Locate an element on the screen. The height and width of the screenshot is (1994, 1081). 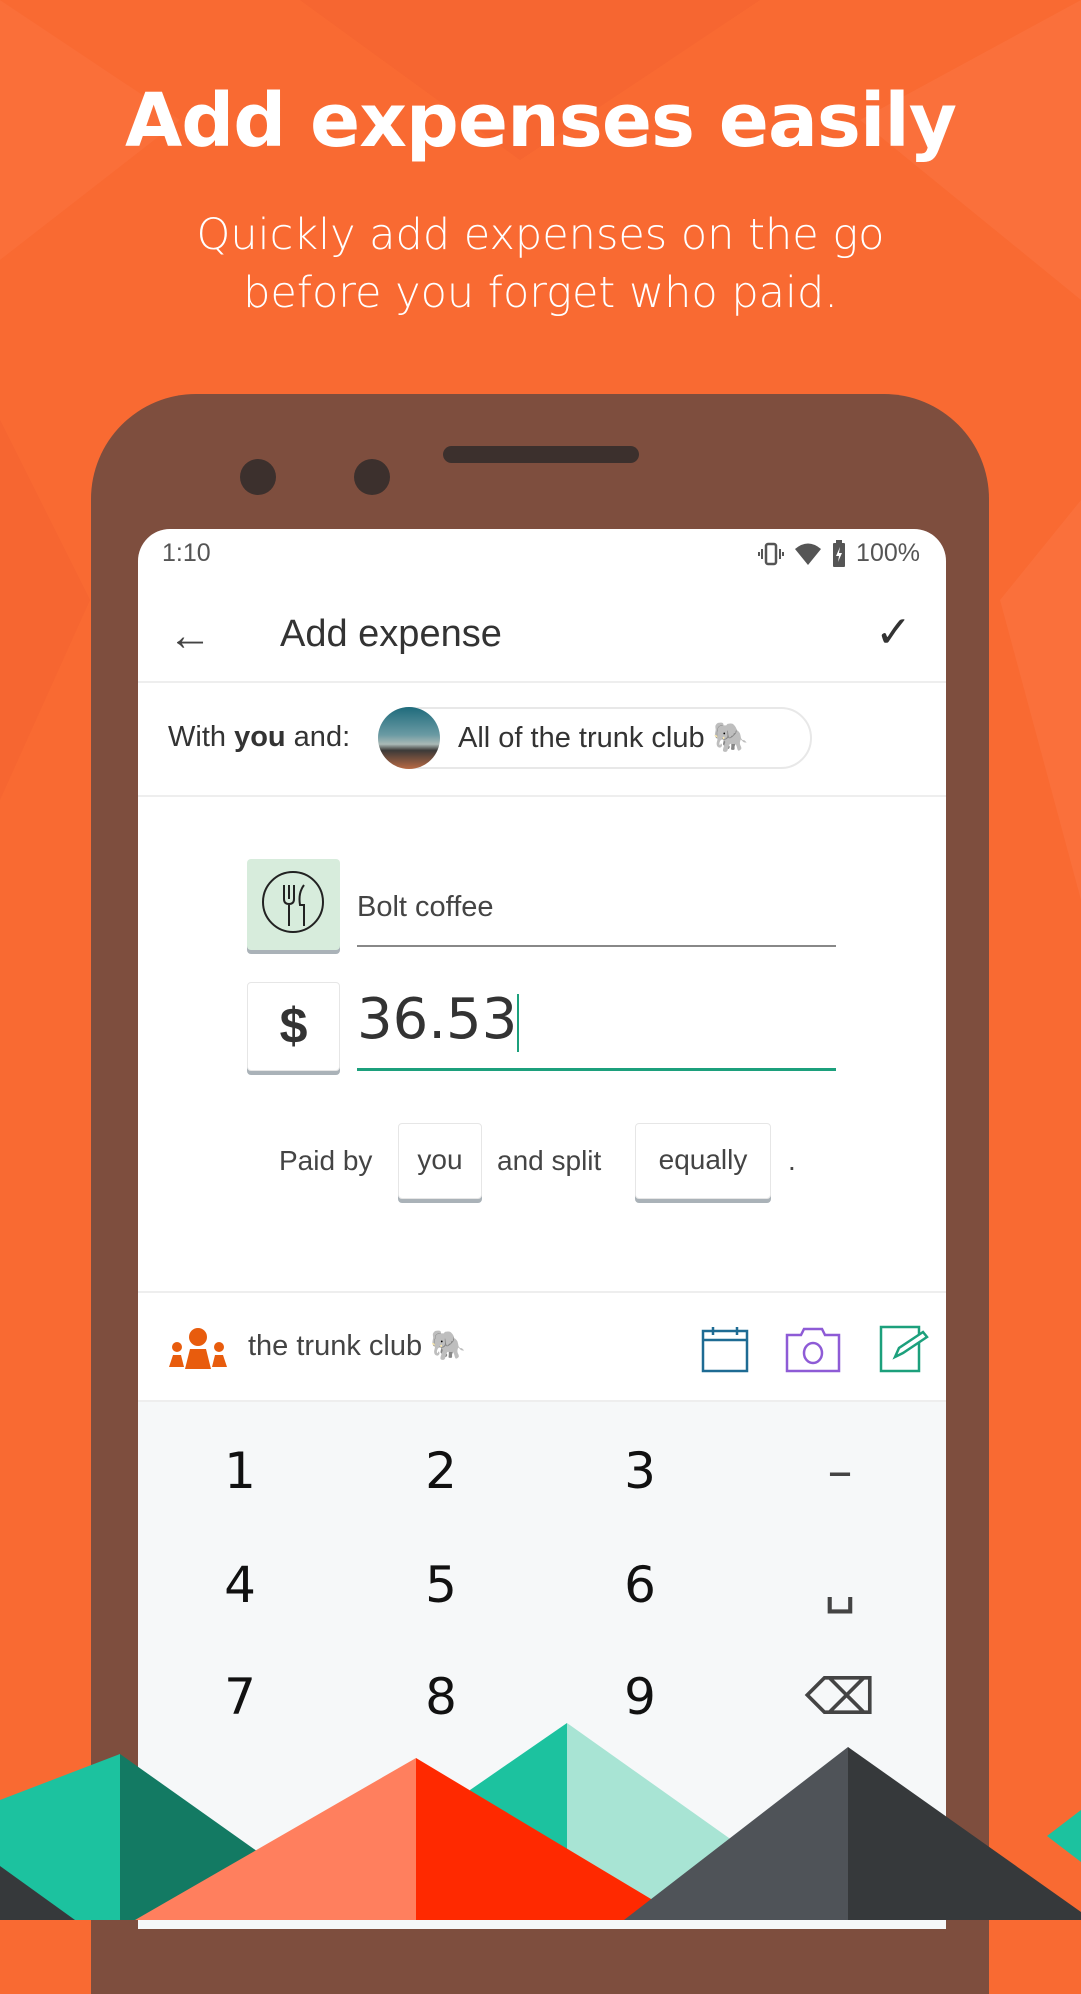
battery-percent: 100% is located at coordinates (888, 553).